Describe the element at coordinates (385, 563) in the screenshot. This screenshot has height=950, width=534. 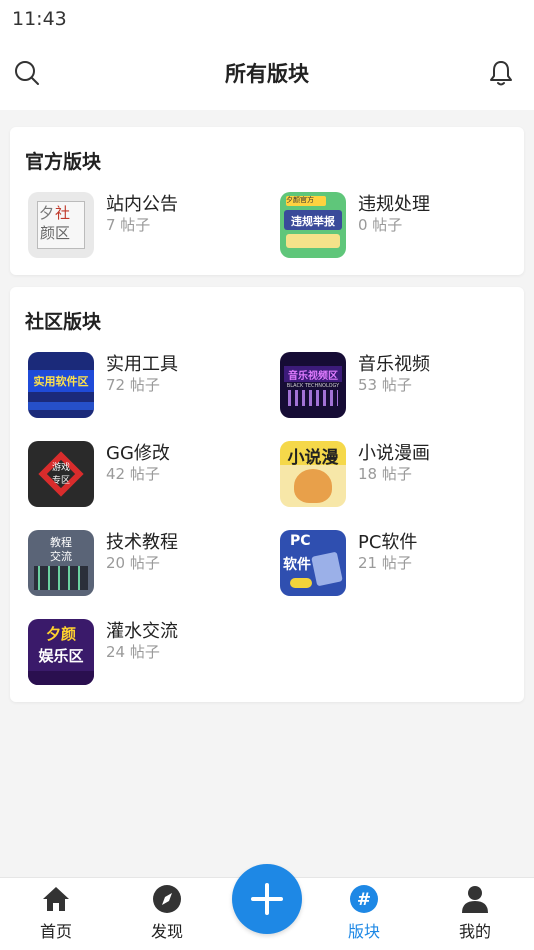
I see `forum-post-count: 21 帖子` at that location.